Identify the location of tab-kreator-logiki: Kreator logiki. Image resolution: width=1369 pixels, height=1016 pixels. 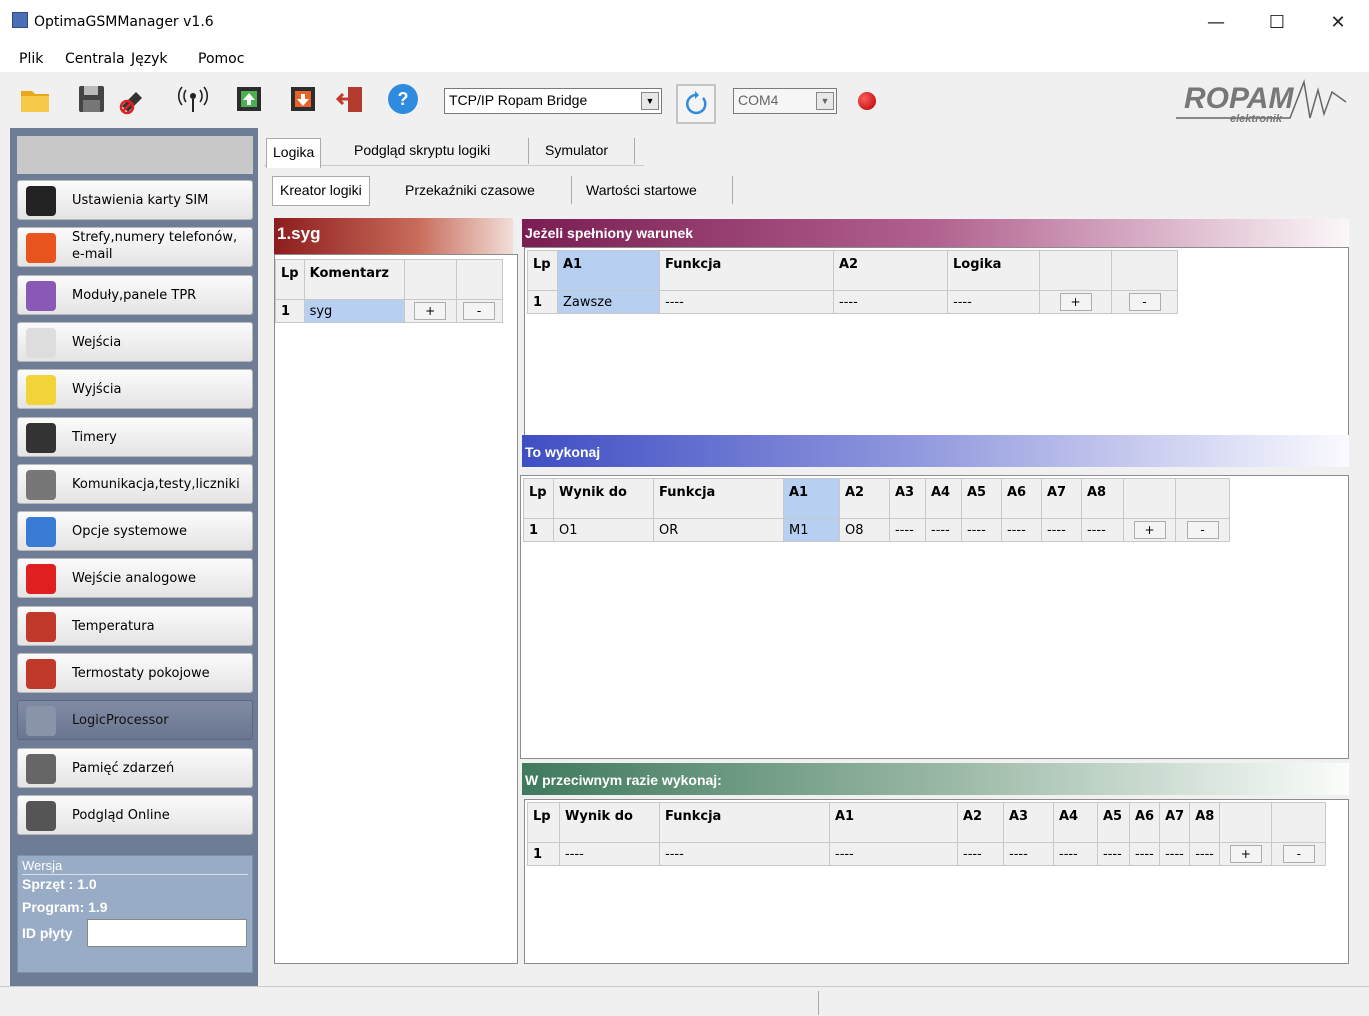
(321, 191).